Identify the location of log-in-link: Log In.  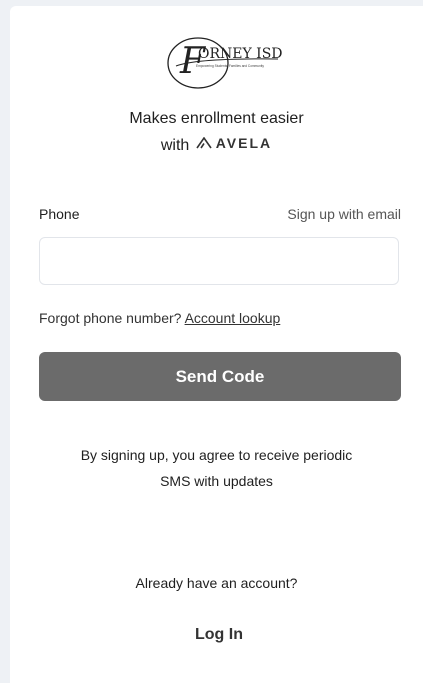
(219, 635).